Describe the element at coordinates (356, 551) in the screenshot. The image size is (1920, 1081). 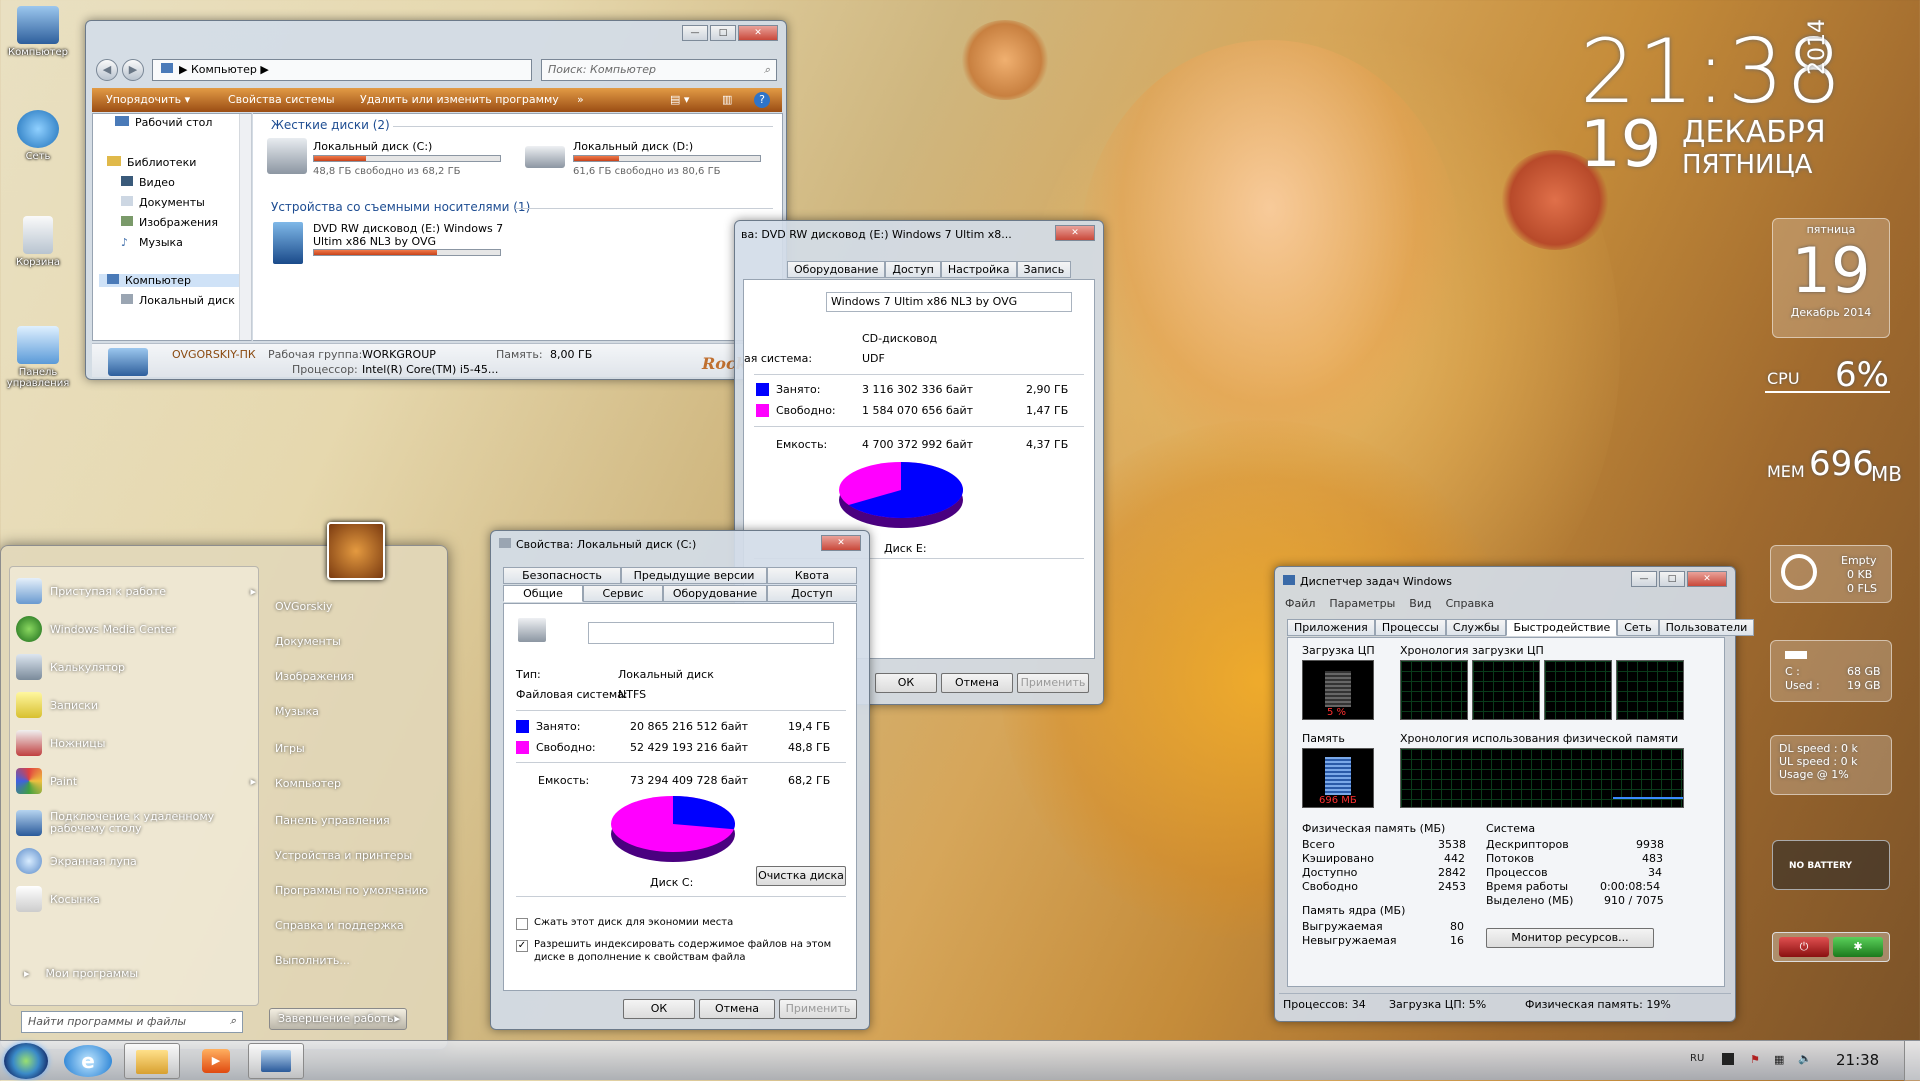
I see `user-avatar` at that location.